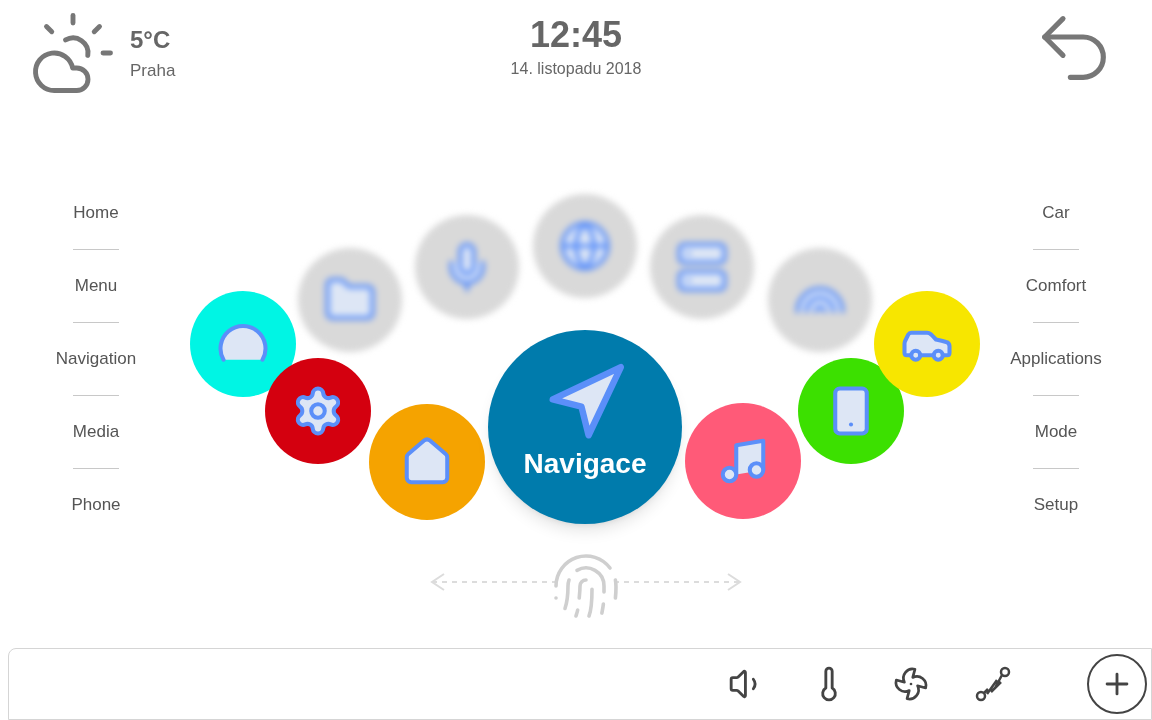 The image size is (1152, 720). I want to click on menu-item: Comfort, so click(1056, 286).